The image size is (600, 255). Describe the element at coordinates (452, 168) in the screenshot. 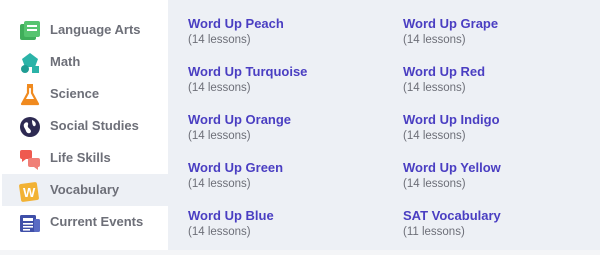

I see `lesson-title: Word Up Yellow` at that location.